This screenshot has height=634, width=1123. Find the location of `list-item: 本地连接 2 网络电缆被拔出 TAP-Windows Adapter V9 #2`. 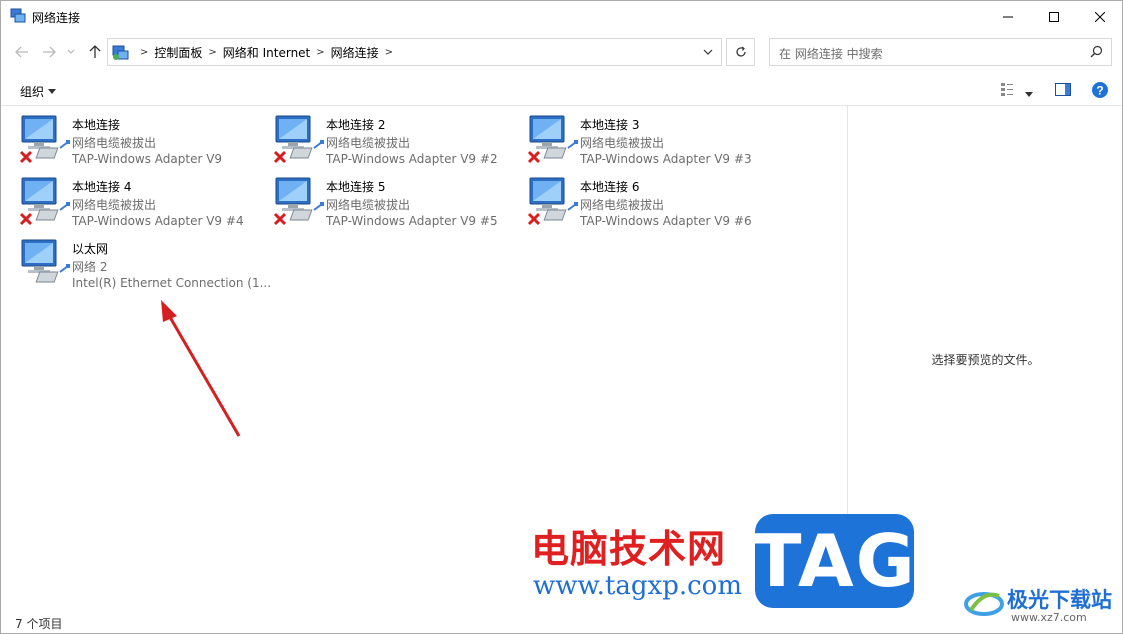

list-item: 本地连接 2 网络电缆被拔出 TAP-Windows Adapter V9 #2 is located at coordinates (397, 143).